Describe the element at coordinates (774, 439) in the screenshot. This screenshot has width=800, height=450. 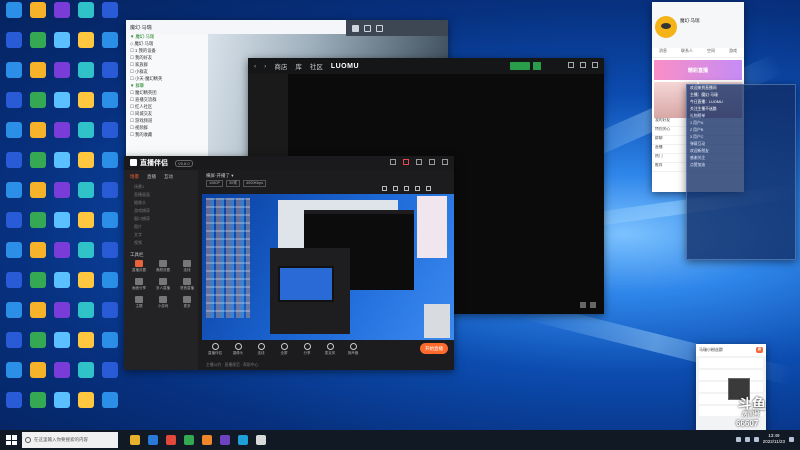
I see `system-clock: 13:49 2022/11/23` at that location.